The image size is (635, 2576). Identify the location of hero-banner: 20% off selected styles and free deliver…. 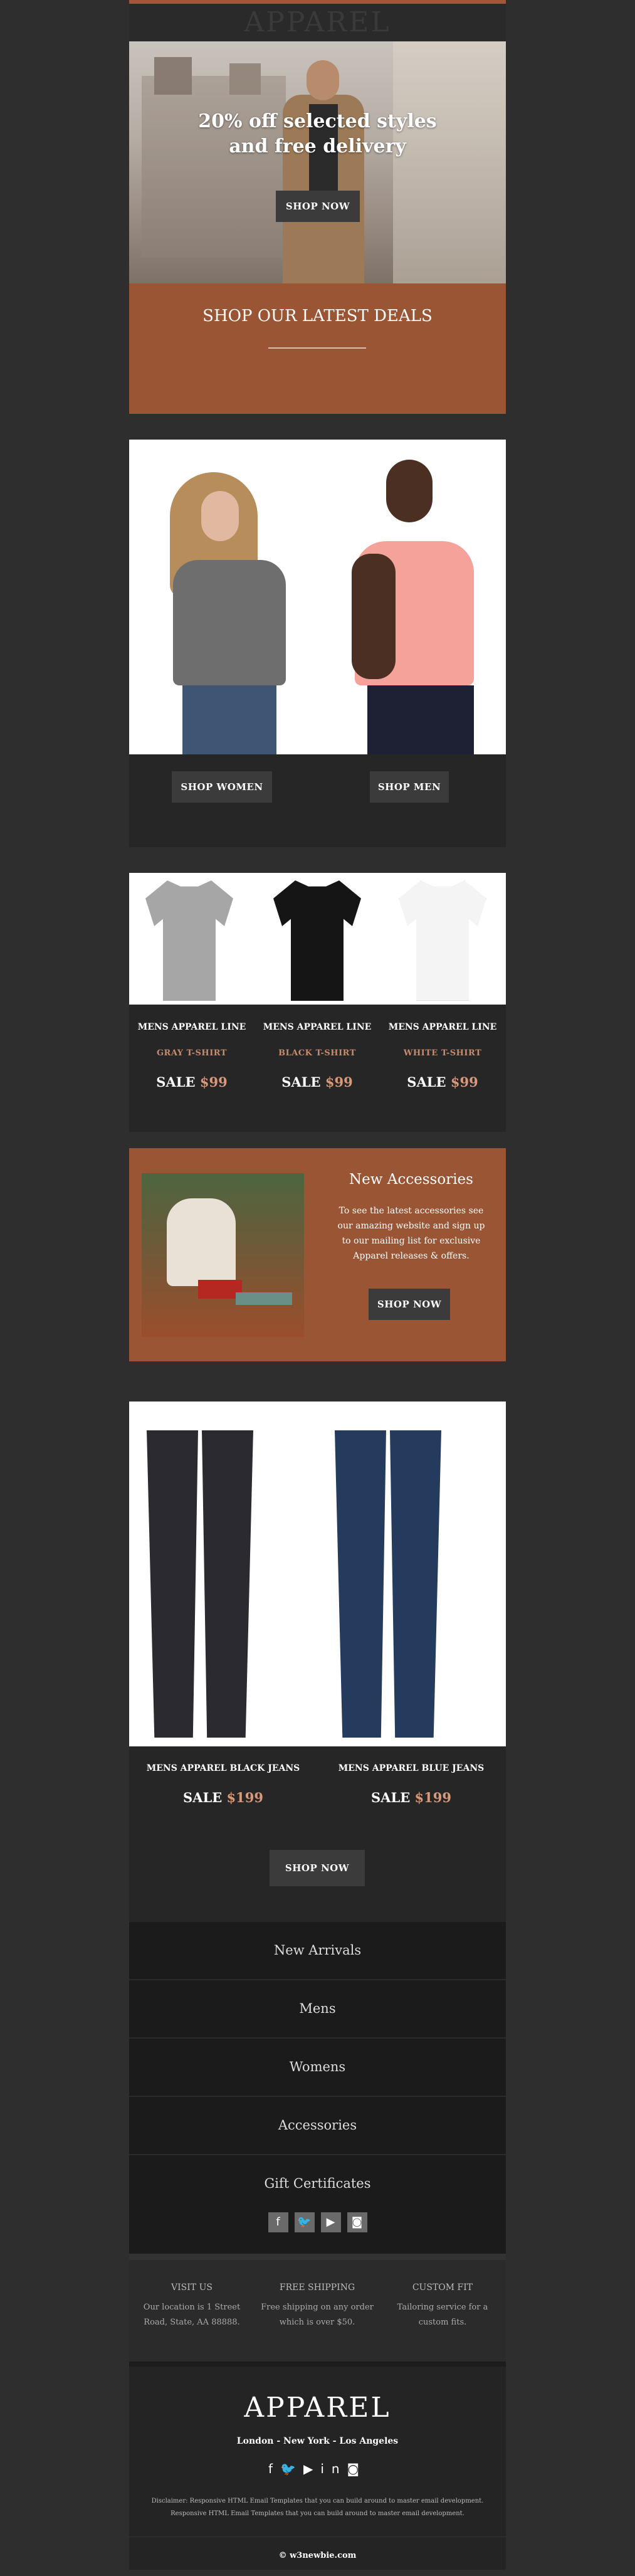
(317, 162).